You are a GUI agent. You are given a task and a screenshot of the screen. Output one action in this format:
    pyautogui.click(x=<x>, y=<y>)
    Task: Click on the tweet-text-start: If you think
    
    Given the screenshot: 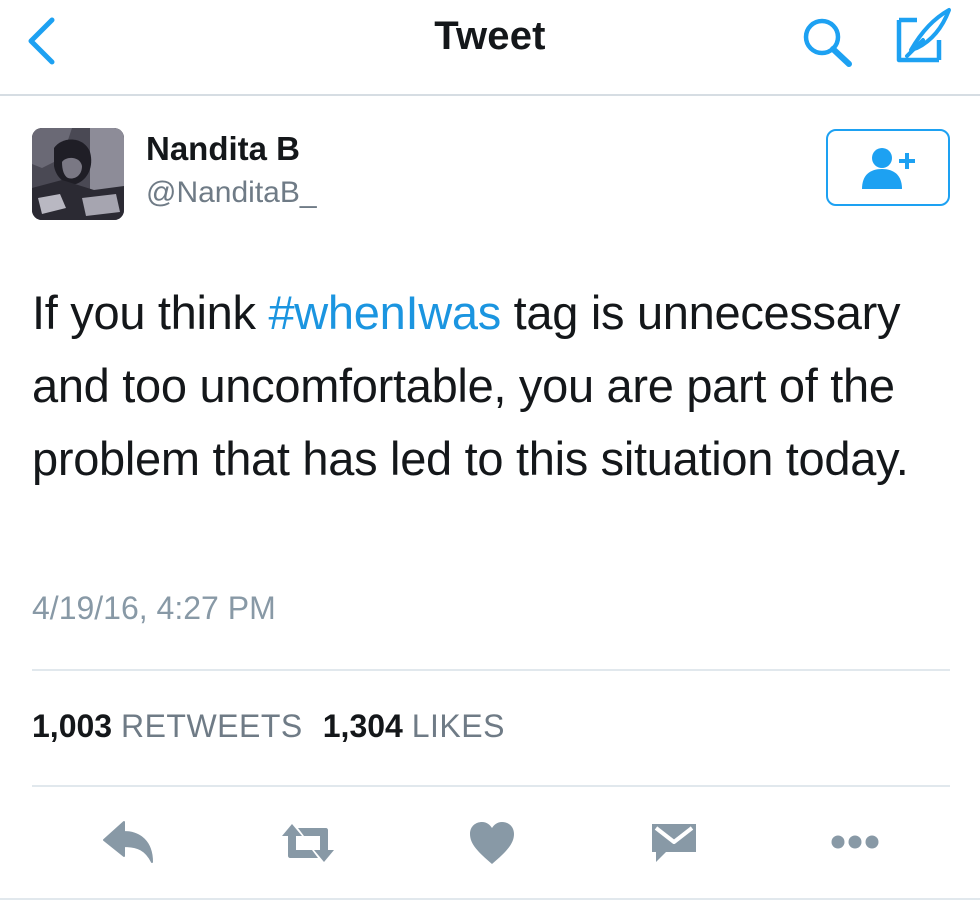 What is the action you would take?
    pyautogui.click(x=150, y=312)
    